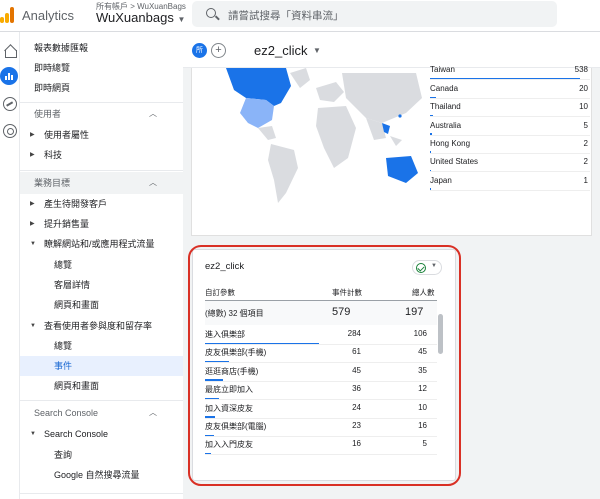 Image resolution: width=600 pixels, height=499 pixels. What do you see at coordinates (101, 346) in the screenshot?
I see `sidebar-item-engagement-overview: 總覽` at bounding box center [101, 346].